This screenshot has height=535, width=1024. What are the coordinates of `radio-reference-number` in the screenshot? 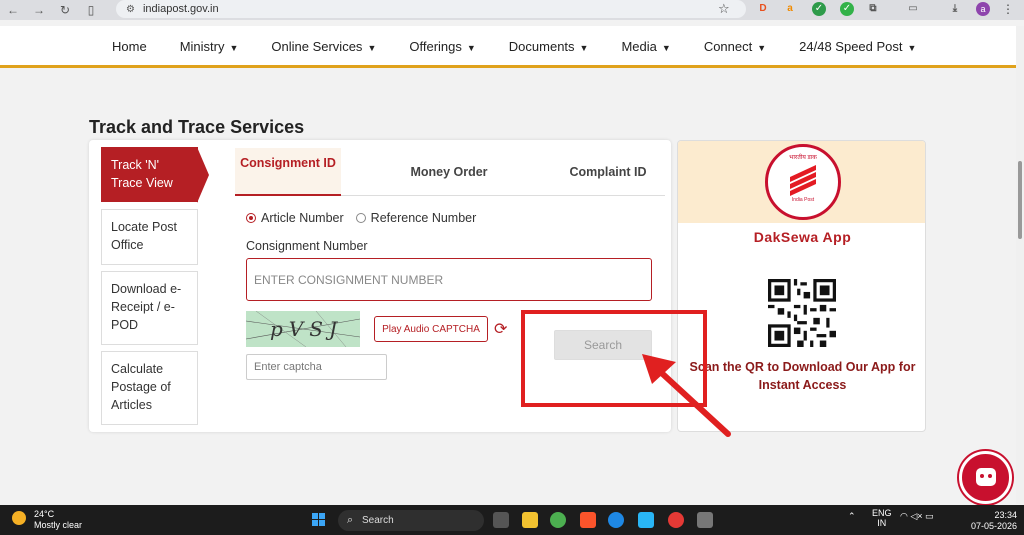 It's located at (360, 218).